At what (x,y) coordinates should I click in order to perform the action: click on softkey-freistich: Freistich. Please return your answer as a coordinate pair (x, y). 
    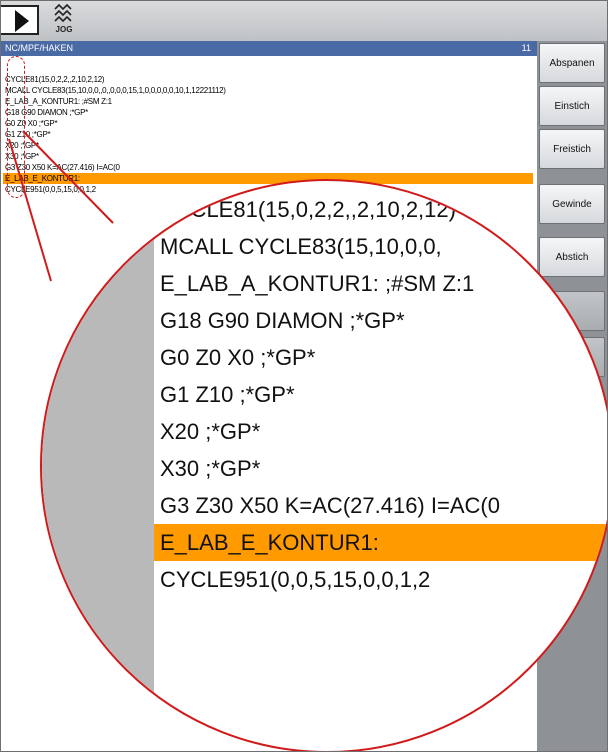
    Looking at the image, I should click on (572, 149).